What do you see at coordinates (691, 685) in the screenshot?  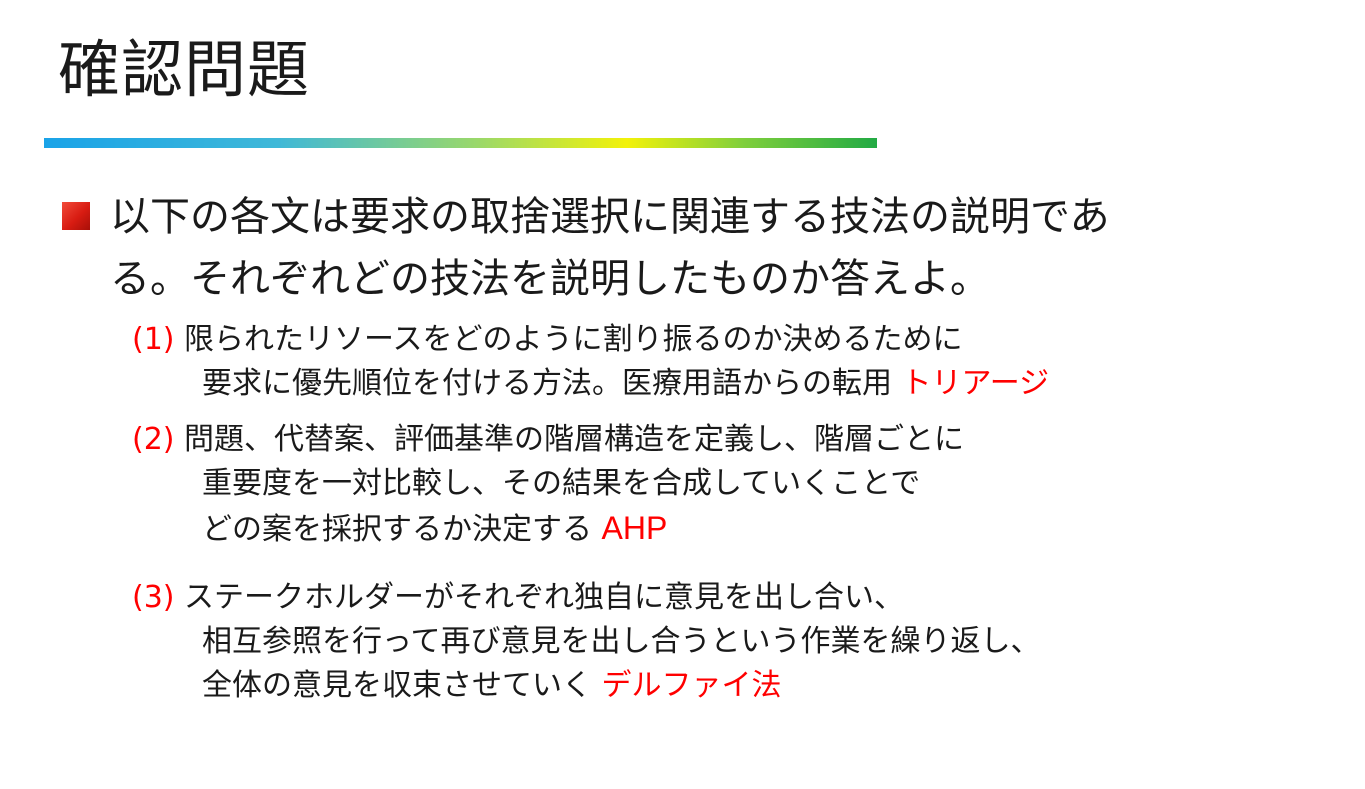 I see `question-3-answer: デルファイ法` at bounding box center [691, 685].